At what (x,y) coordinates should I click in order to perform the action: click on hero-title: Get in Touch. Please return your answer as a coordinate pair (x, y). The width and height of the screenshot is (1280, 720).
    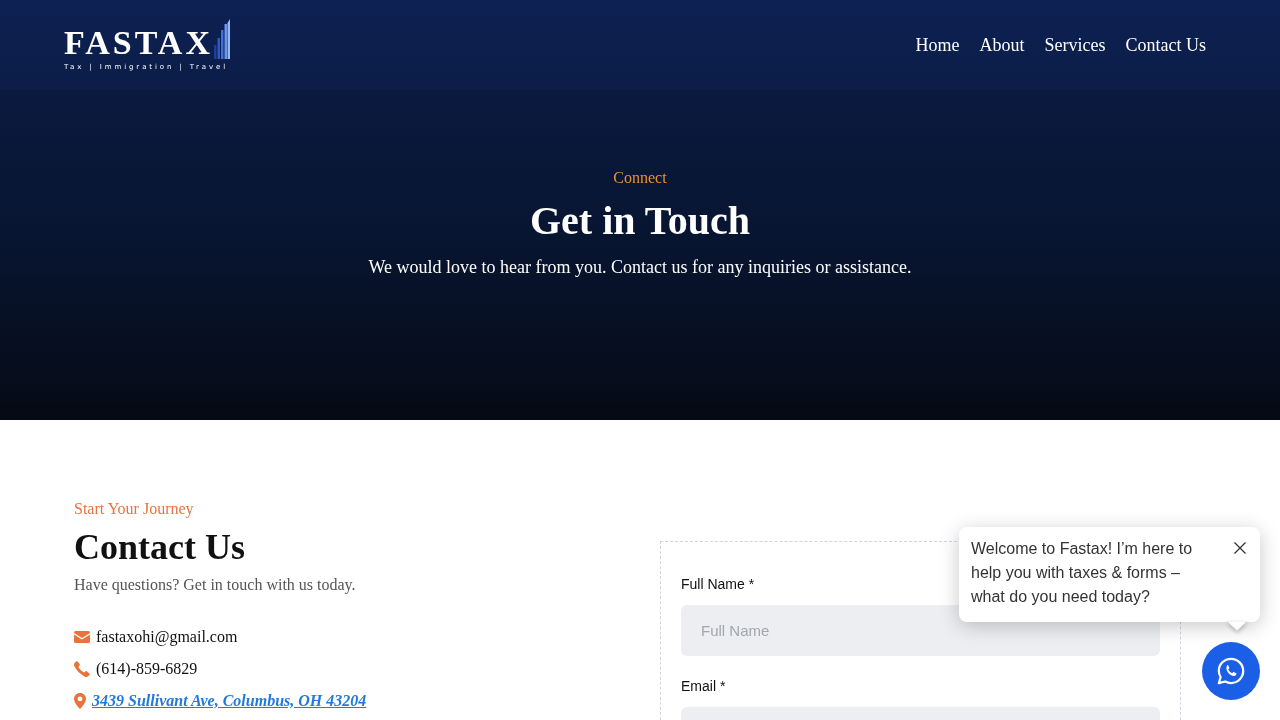
    Looking at the image, I should click on (640, 221).